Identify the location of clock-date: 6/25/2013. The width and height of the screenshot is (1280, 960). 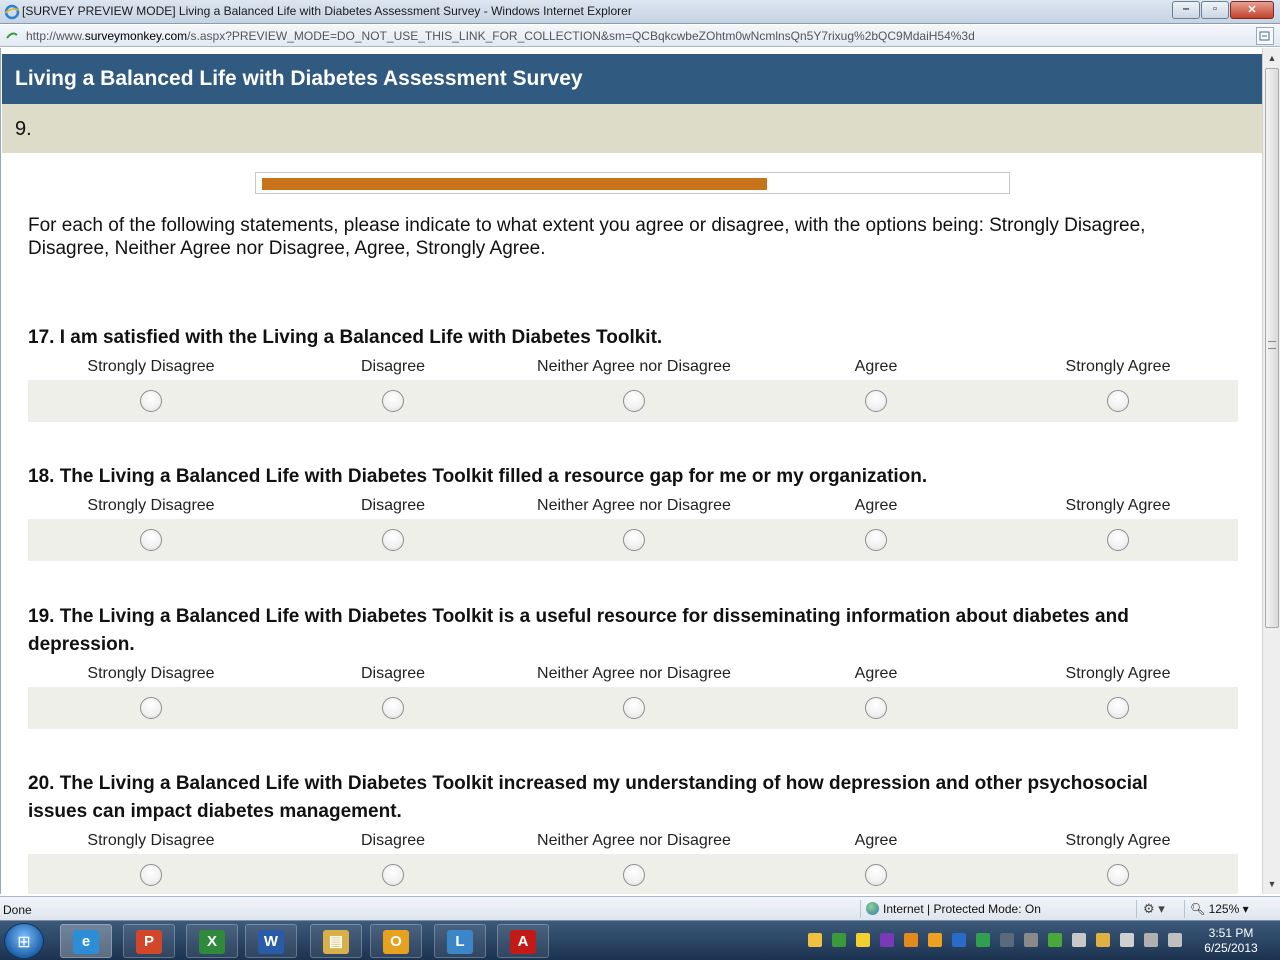
(1231, 948).